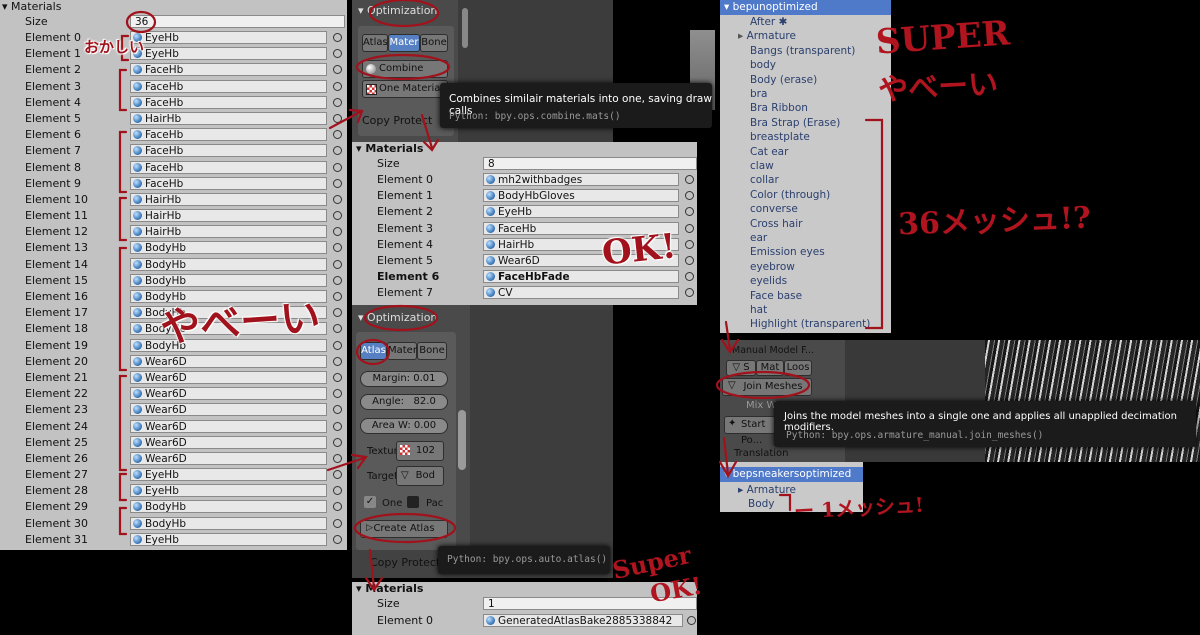 The image size is (1200, 635). What do you see at coordinates (783, 80) in the screenshot?
I see `outliner-item: Body (erase)` at bounding box center [783, 80].